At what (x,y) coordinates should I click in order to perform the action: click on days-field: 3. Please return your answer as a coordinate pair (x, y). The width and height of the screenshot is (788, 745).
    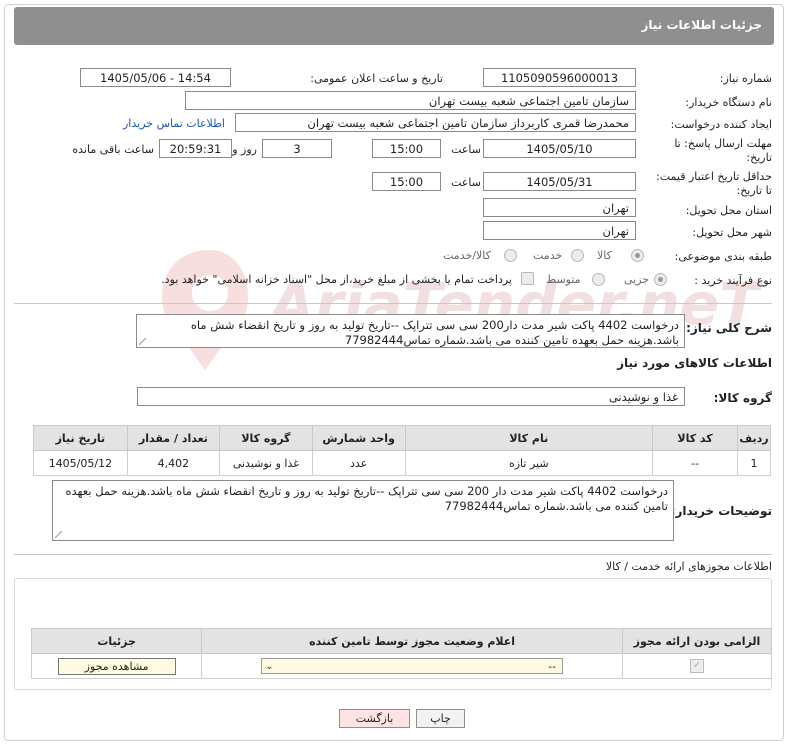
    Looking at the image, I should click on (297, 148).